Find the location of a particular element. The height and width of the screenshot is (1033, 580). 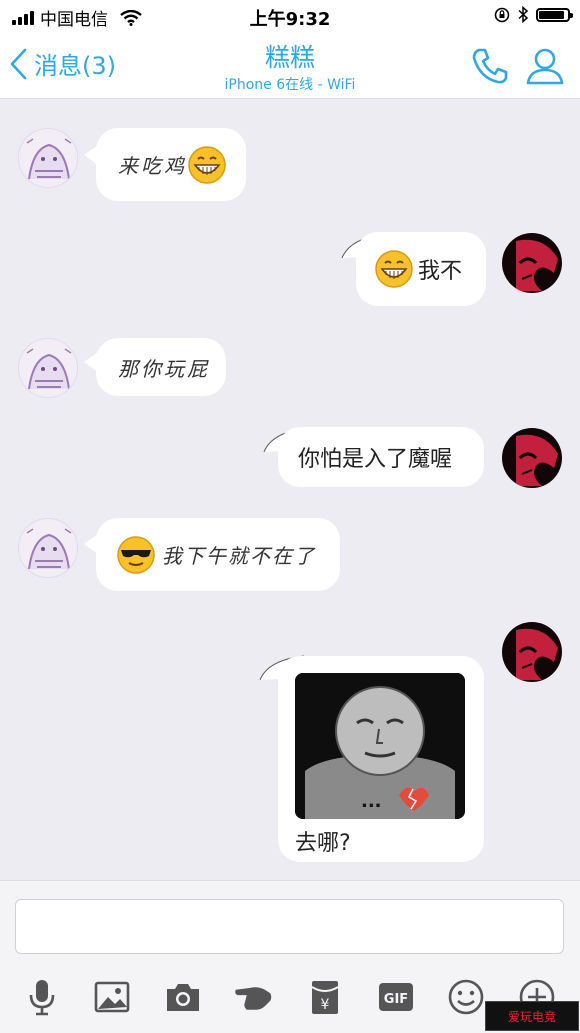

message-input is located at coordinates (289, 926).